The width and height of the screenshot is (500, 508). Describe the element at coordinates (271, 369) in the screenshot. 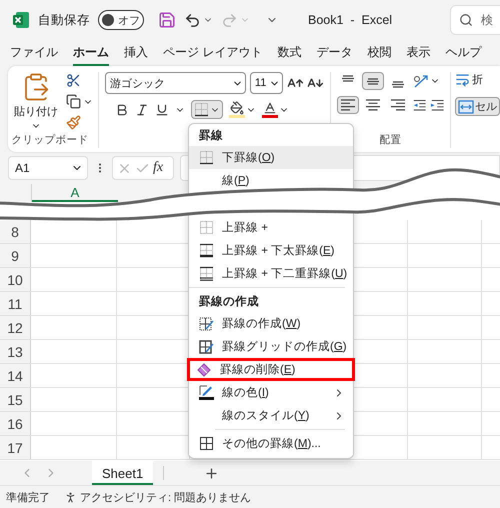

I see `menu-item: 罫線の削除(E)` at that location.